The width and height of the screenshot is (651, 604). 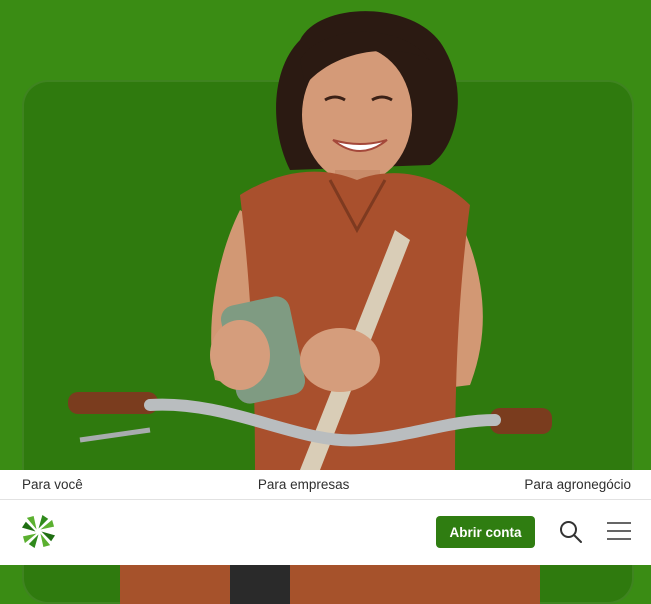 I want to click on segment-agro-link: Para agronegócio, so click(x=577, y=484).